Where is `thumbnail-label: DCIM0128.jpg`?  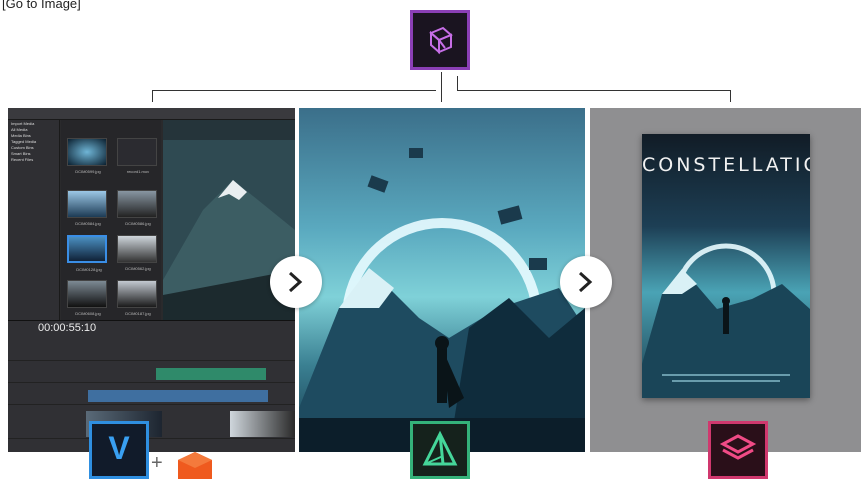 thumbnail-label: DCIM0128.jpg is located at coordinates (89, 269).